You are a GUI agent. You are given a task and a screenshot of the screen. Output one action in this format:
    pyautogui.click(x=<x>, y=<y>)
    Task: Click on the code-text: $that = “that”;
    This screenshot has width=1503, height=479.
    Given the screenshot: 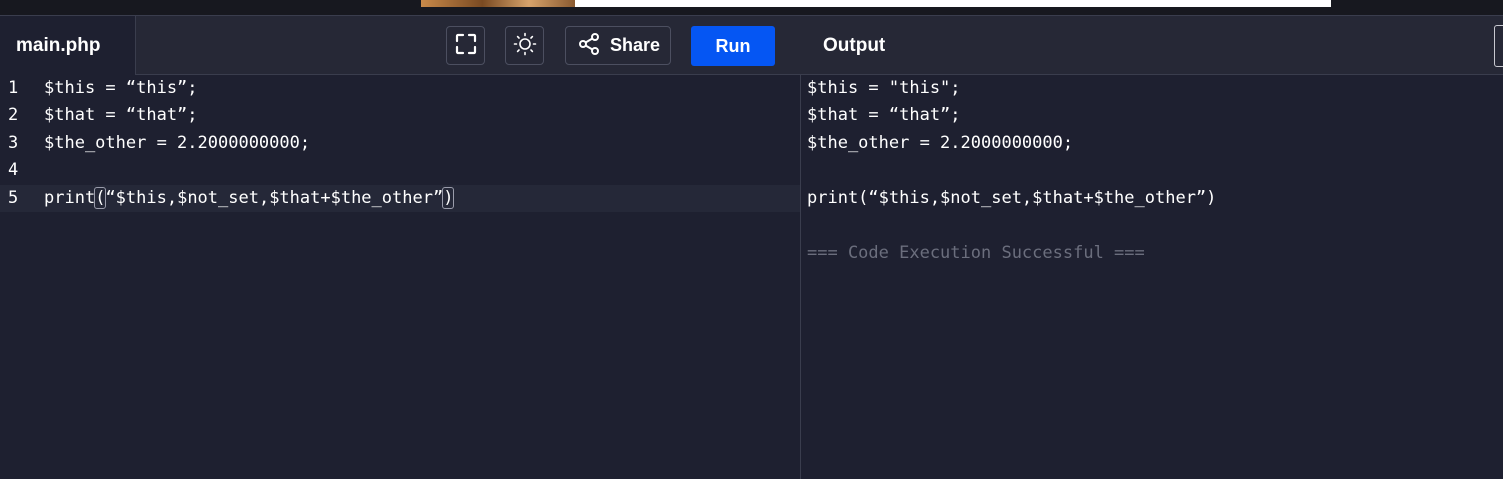 What is the action you would take?
    pyautogui.click(x=121, y=115)
    